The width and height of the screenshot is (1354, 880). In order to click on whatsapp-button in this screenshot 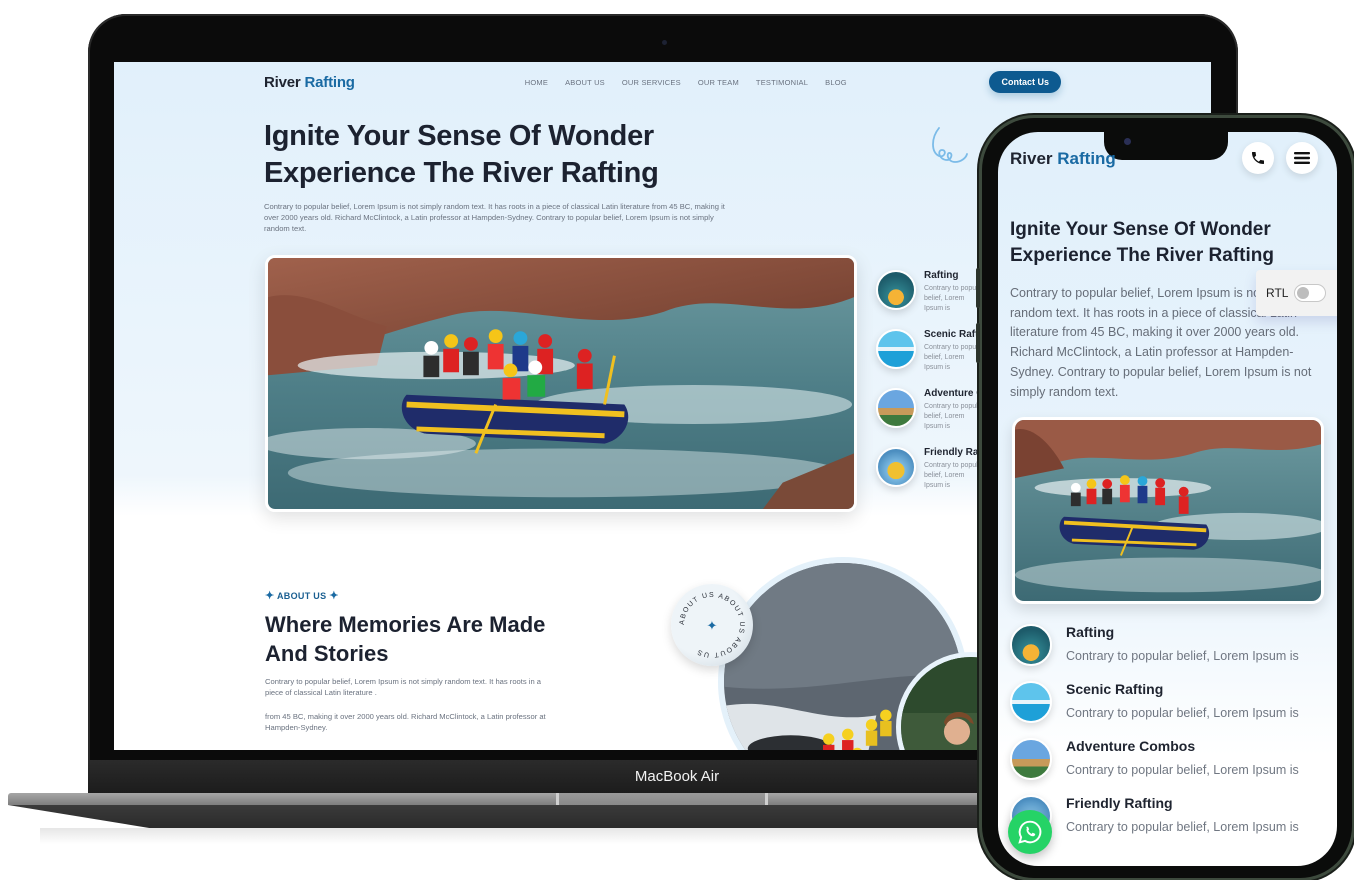, I will do `click(1030, 832)`.